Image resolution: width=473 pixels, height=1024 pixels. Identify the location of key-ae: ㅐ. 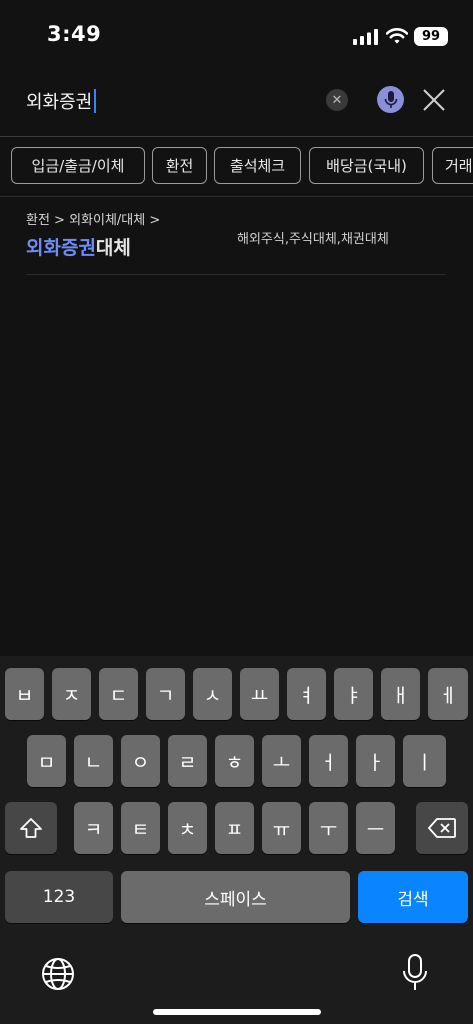
(400, 694).